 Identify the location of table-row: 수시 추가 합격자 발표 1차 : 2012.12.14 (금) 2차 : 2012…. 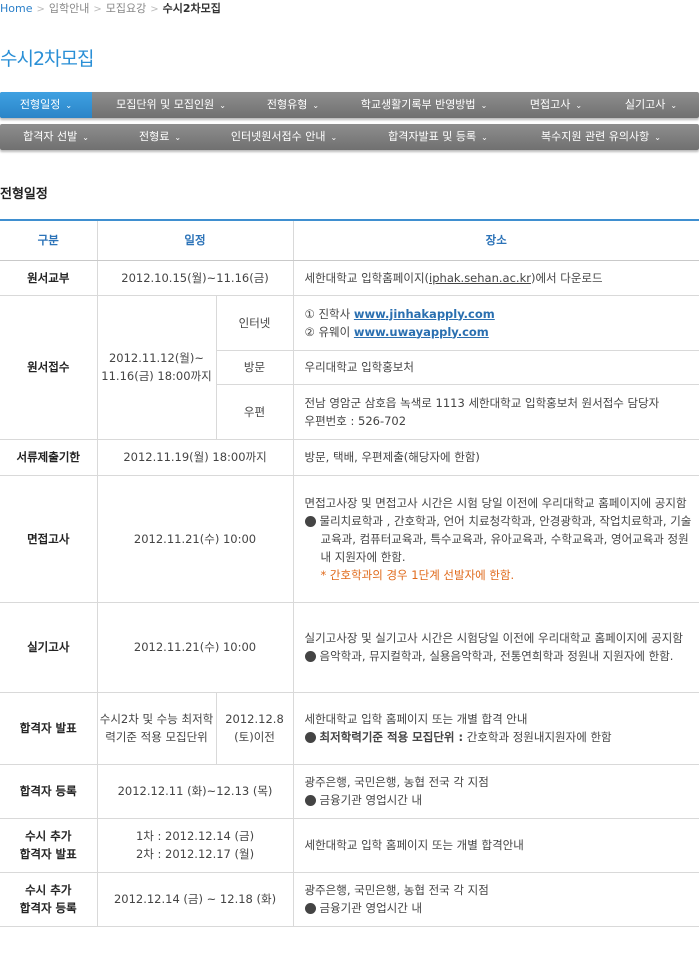
(349, 845).